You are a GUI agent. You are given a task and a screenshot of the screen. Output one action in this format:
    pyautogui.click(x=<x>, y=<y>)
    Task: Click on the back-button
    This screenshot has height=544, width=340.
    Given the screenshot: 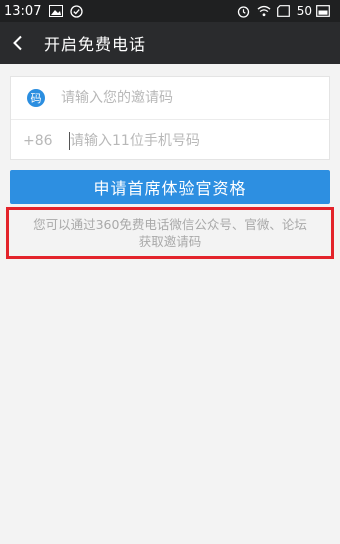 What is the action you would take?
    pyautogui.click(x=18, y=43)
    